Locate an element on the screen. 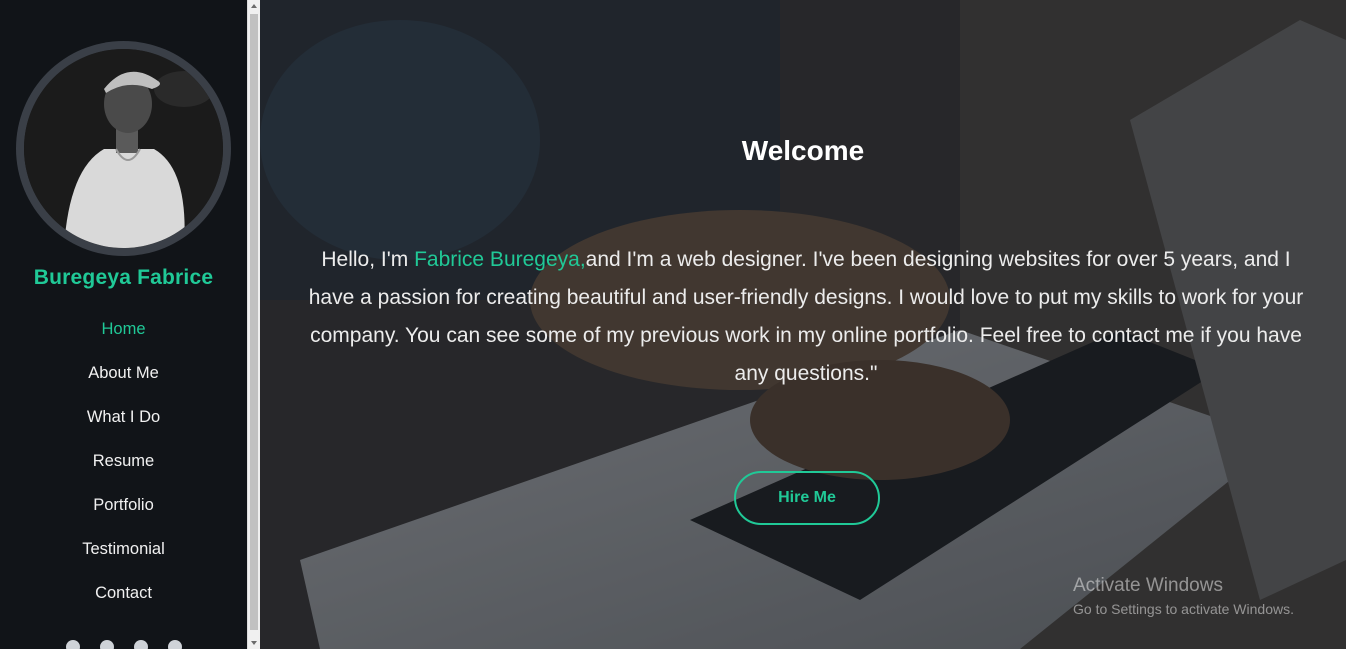  nav-item-resume: Resume is located at coordinates (123, 472).